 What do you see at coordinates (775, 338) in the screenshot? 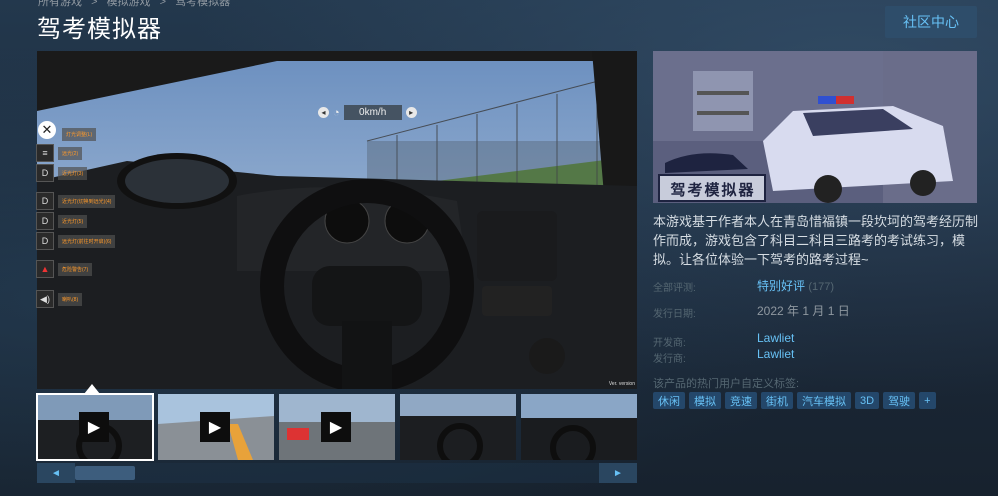
I see `developer-link: Lawliet` at bounding box center [775, 338].